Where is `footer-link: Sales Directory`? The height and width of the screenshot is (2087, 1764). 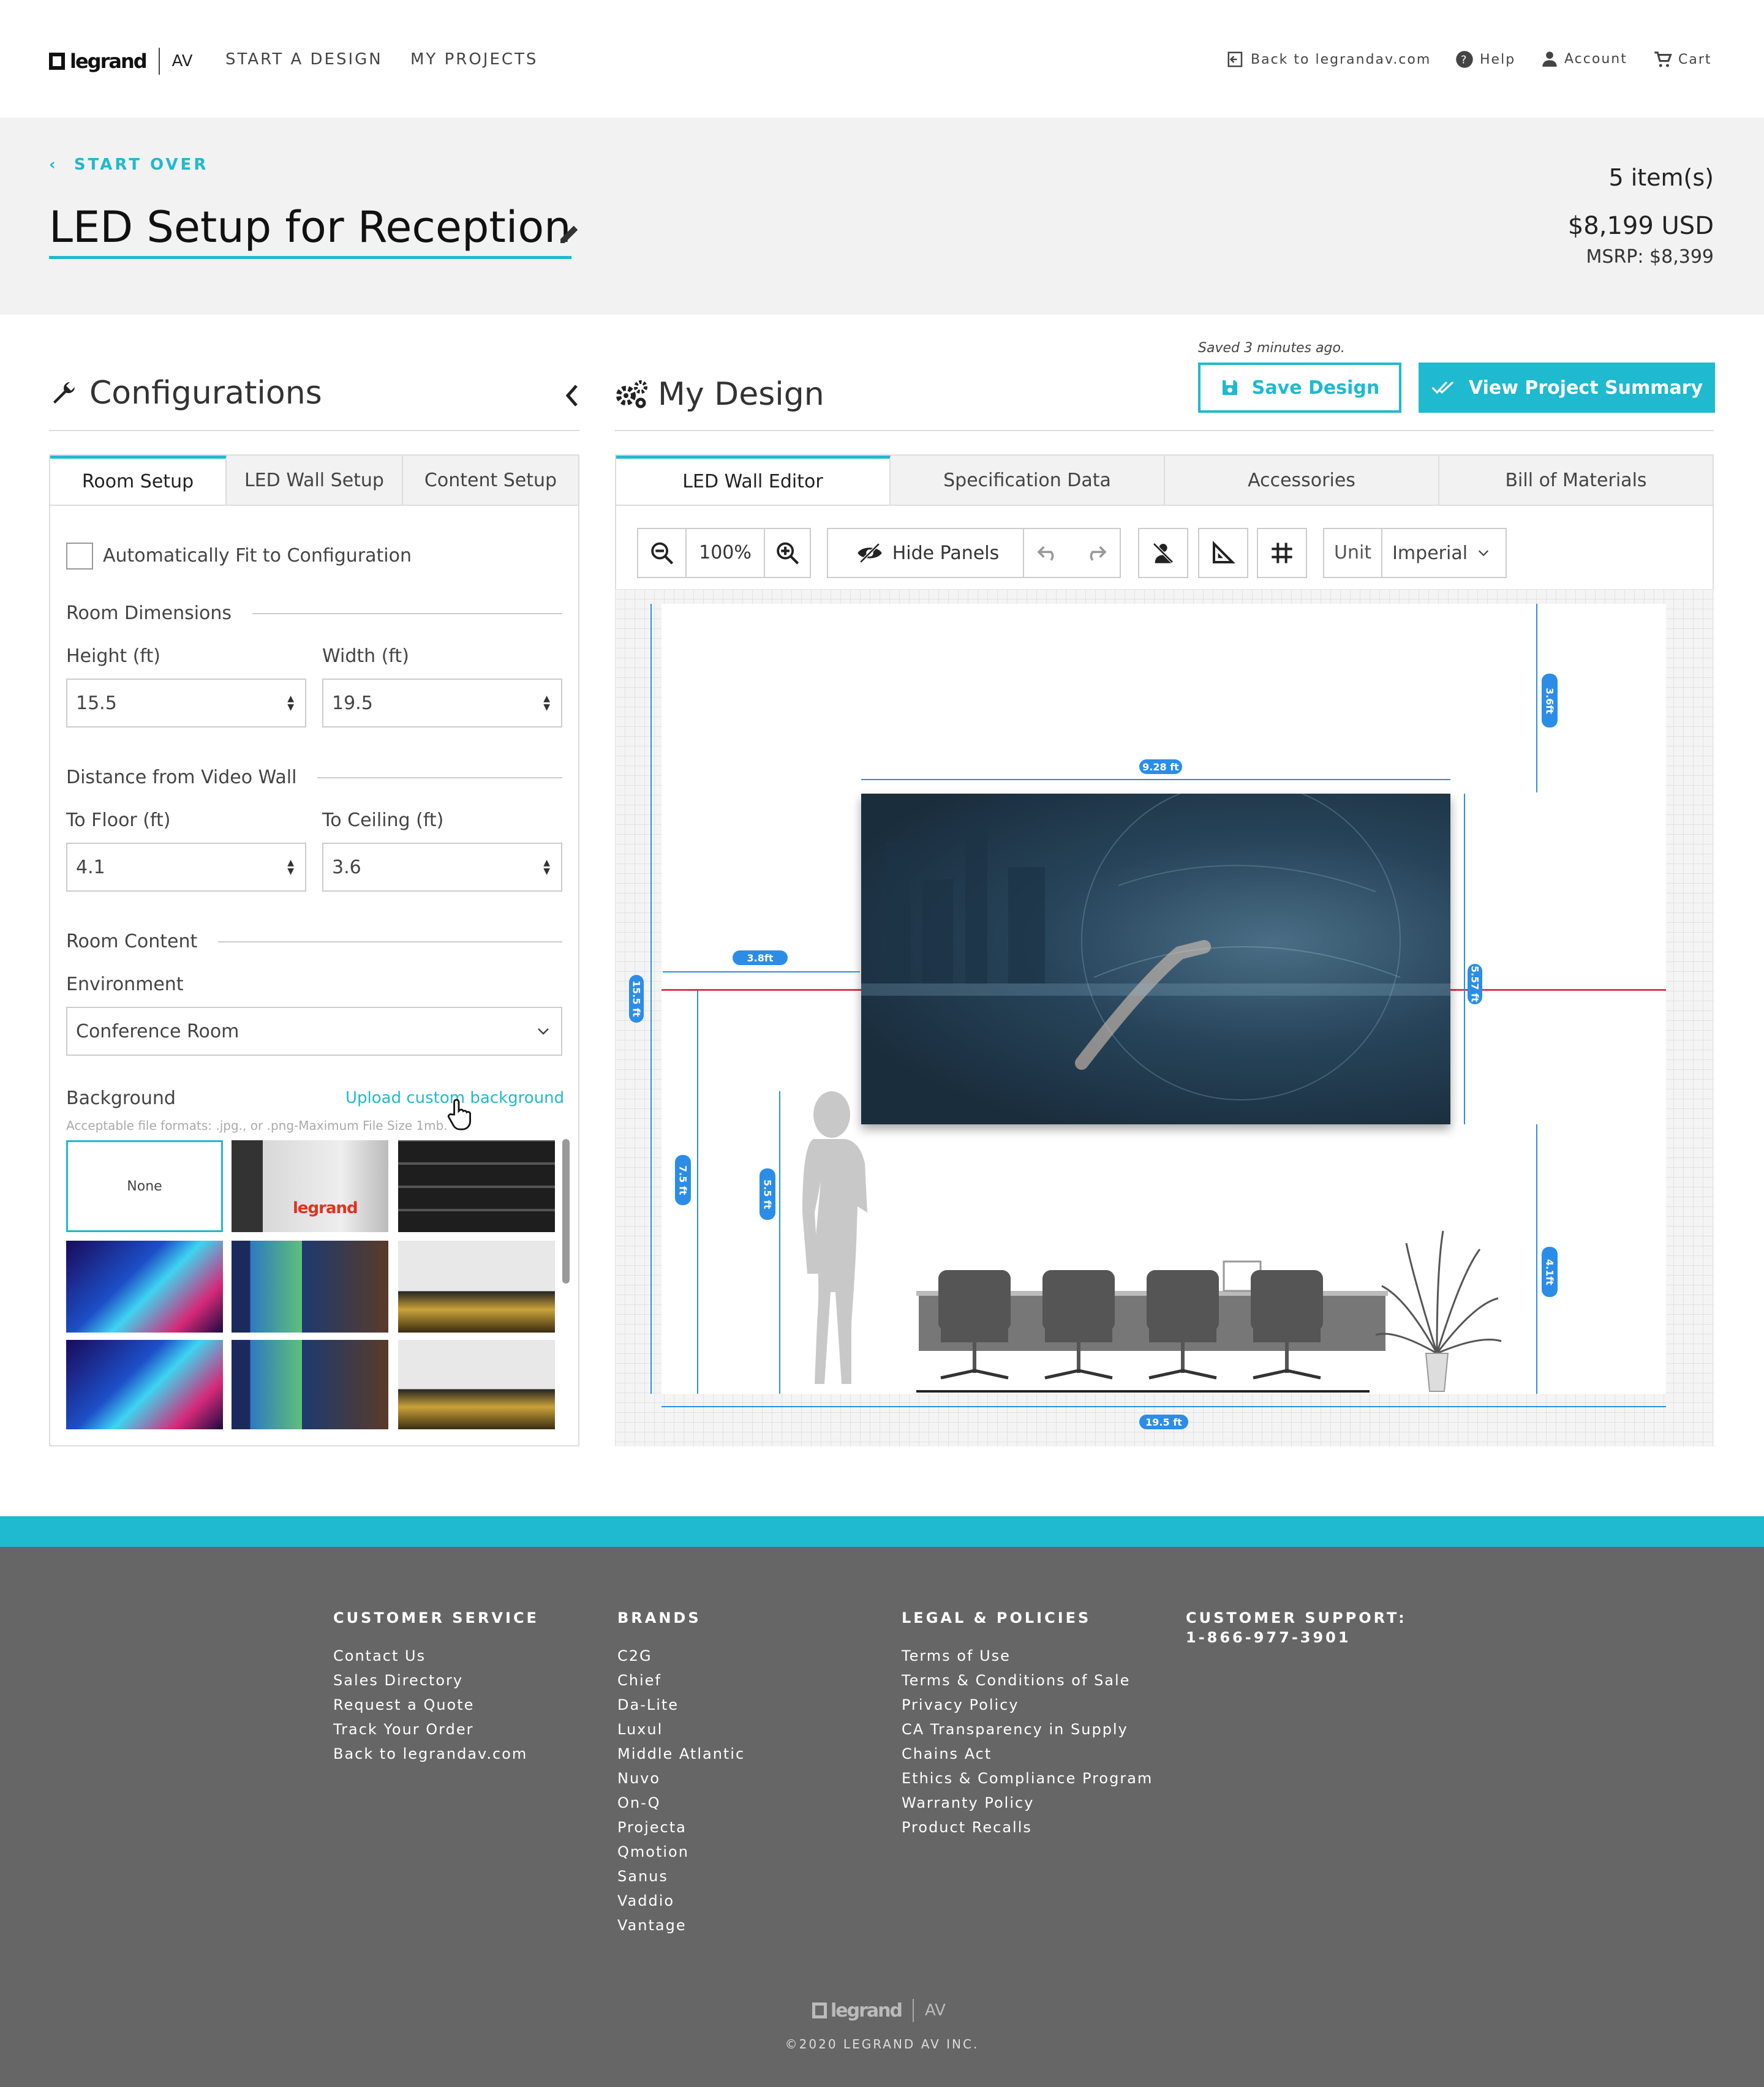
footer-link: Sales Directory is located at coordinates (436, 1684).